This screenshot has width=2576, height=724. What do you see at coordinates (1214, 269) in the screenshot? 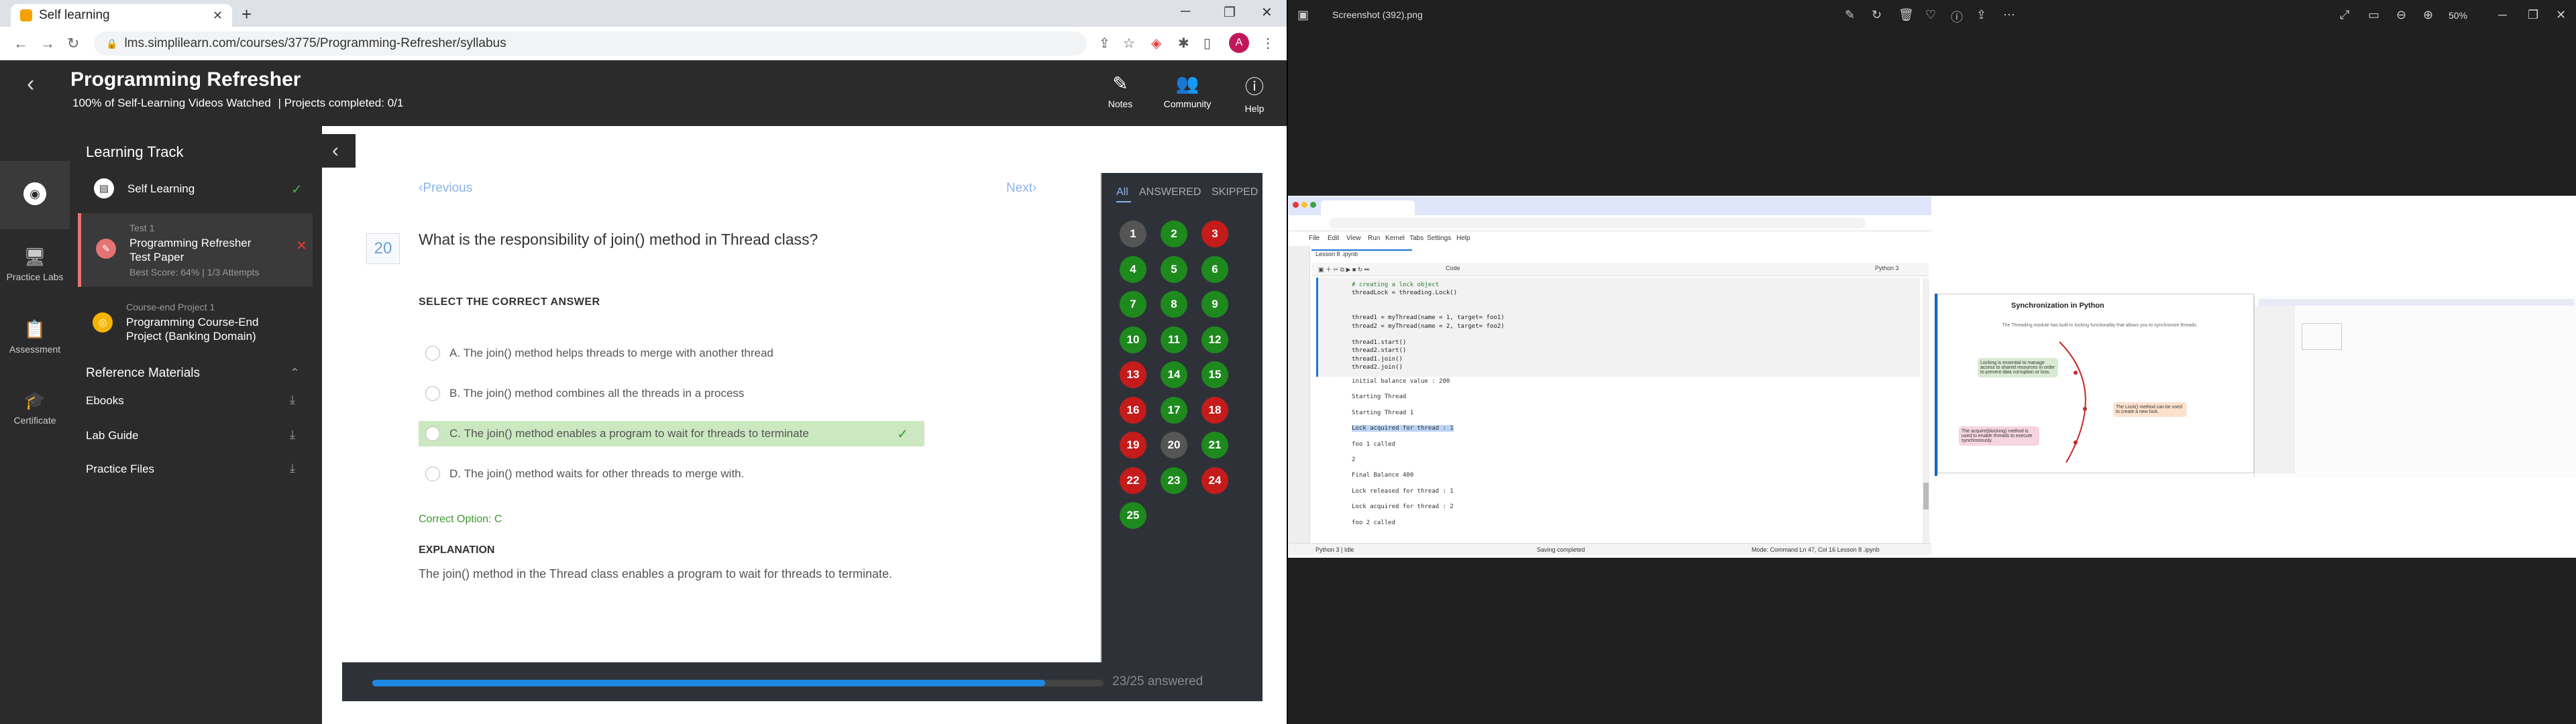
I see `question-ball-6: 6` at bounding box center [1214, 269].